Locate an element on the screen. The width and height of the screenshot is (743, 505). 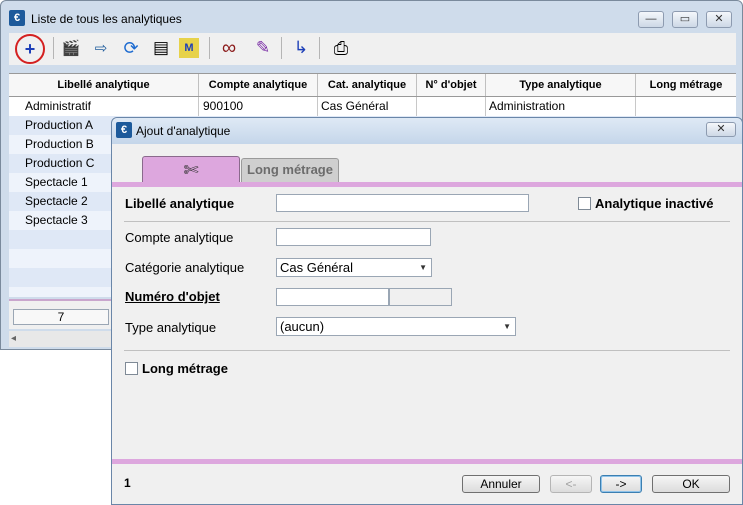
type-value: (aucun) is located at coordinates (302, 326).